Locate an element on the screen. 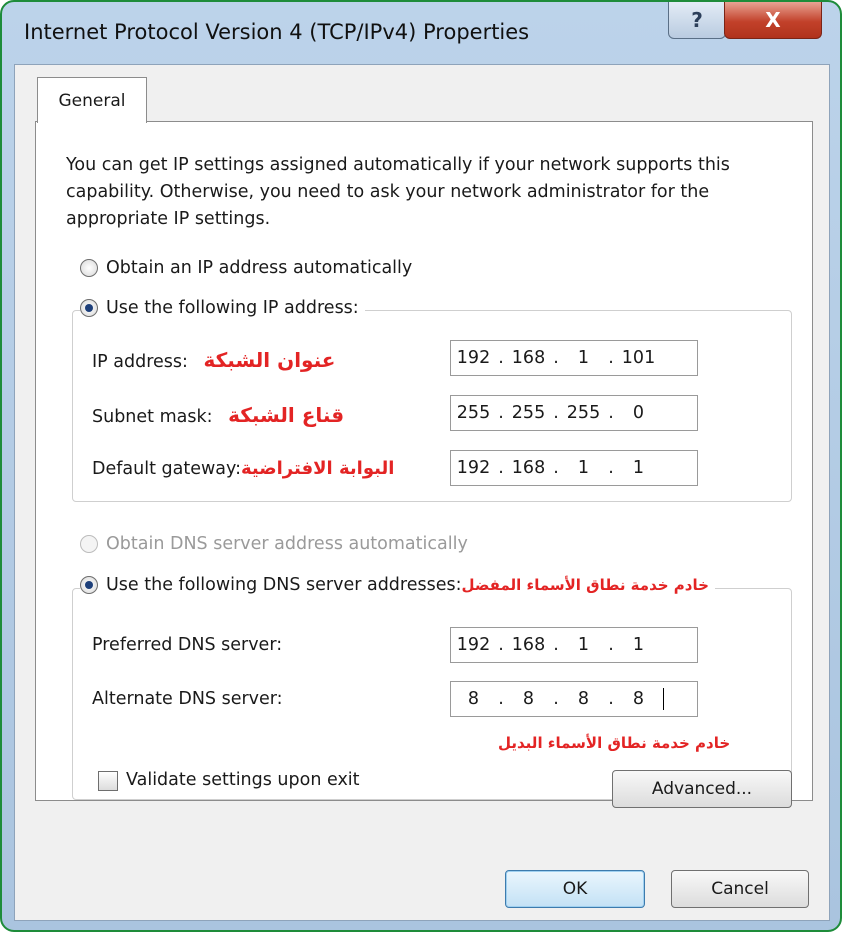 This screenshot has height=932, width=842. tab-general: General is located at coordinates (92, 100).